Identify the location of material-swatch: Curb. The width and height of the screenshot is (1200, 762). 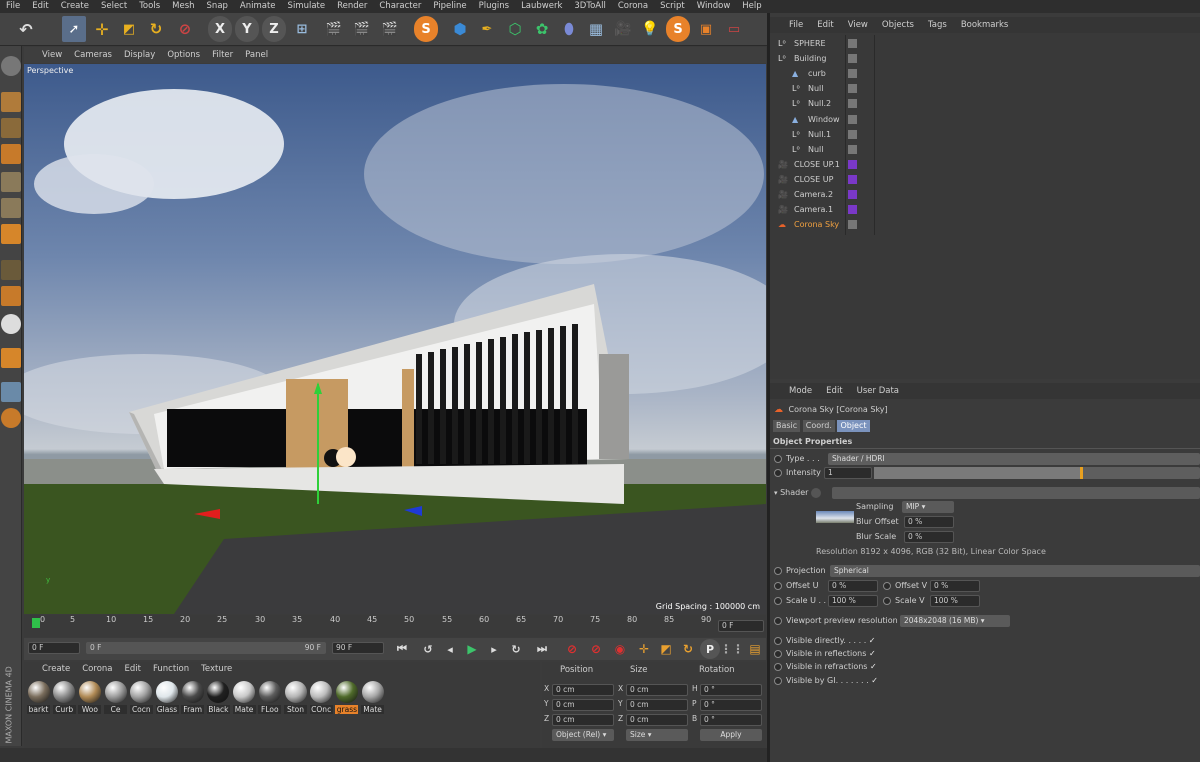
(64, 698).